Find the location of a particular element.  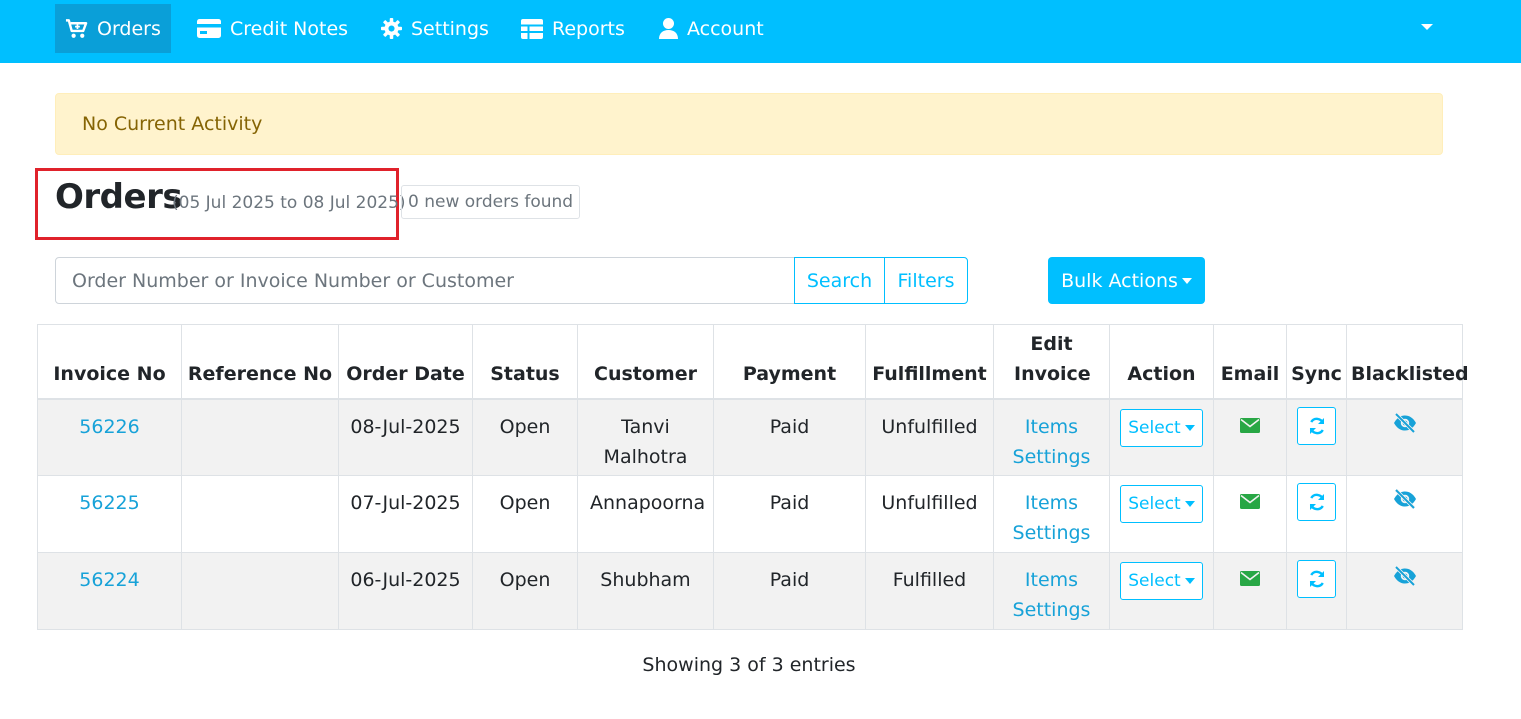

invoice-link: 56224 is located at coordinates (109, 580).